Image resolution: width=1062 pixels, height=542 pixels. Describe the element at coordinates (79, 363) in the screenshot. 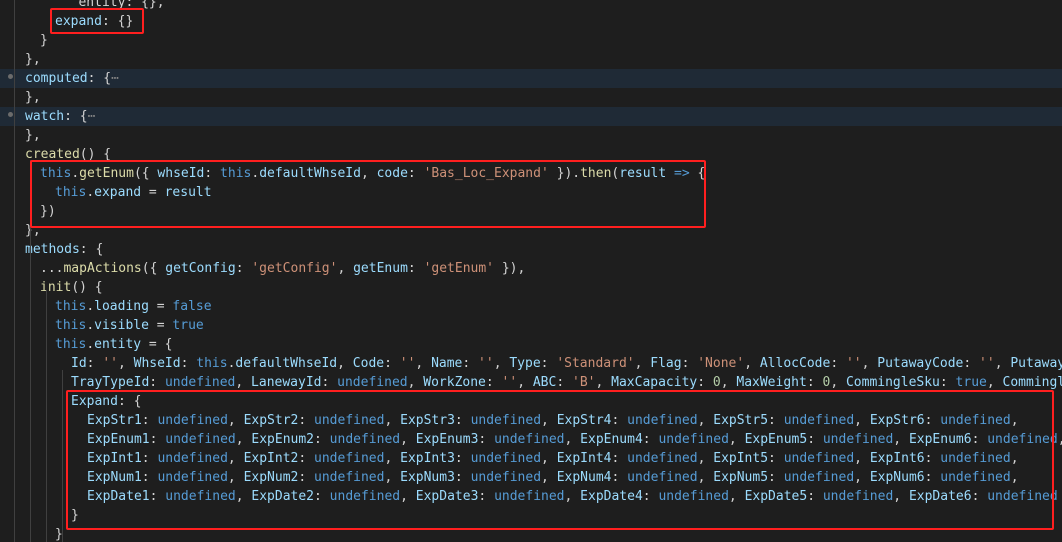

I see `code-token: Id` at that location.